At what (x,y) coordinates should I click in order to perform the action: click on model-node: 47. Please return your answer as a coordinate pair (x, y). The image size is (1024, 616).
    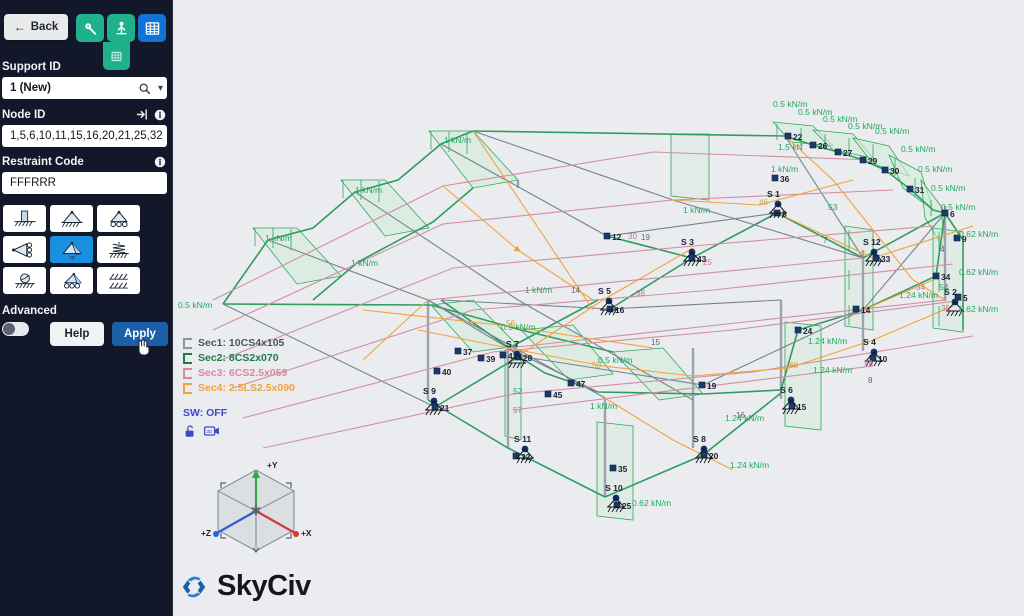
    Looking at the image, I should click on (576, 384).